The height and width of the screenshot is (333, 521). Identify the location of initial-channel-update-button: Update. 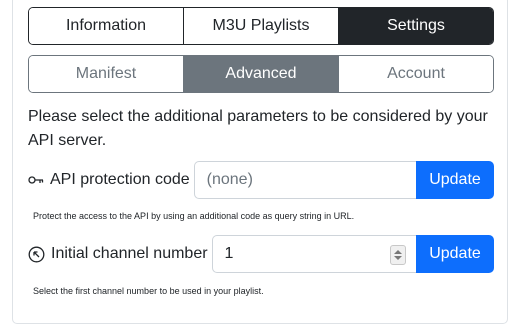
(455, 254).